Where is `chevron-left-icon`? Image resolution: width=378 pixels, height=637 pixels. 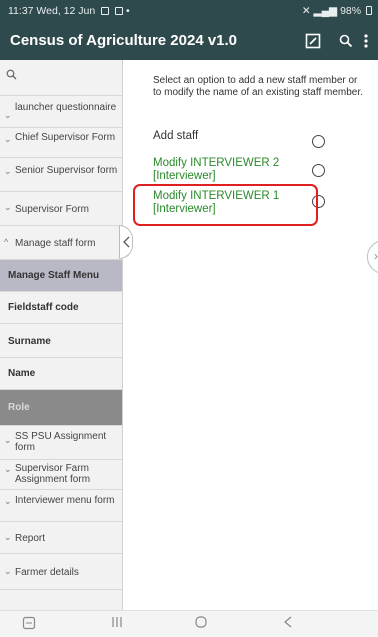
chevron-left-icon is located at coordinates (125, 242).